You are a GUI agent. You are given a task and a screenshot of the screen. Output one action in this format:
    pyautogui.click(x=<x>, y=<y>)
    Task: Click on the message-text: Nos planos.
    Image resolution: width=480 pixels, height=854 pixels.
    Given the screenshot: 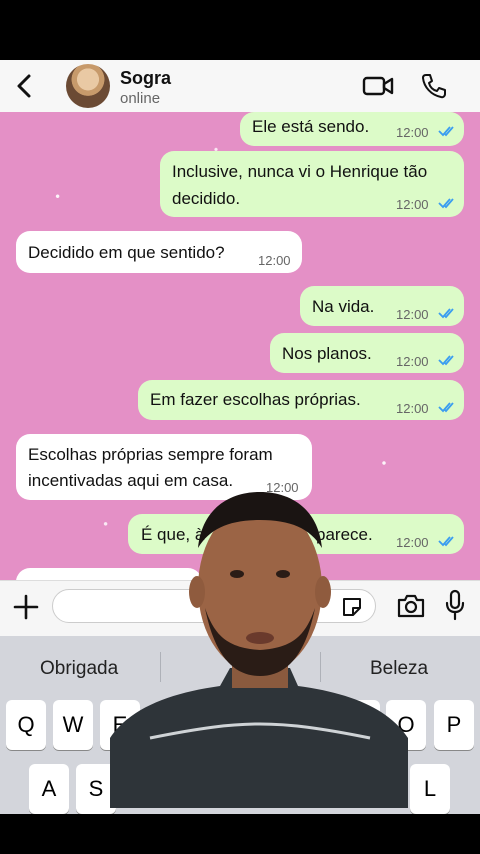 What is the action you would take?
    pyautogui.click(x=327, y=353)
    